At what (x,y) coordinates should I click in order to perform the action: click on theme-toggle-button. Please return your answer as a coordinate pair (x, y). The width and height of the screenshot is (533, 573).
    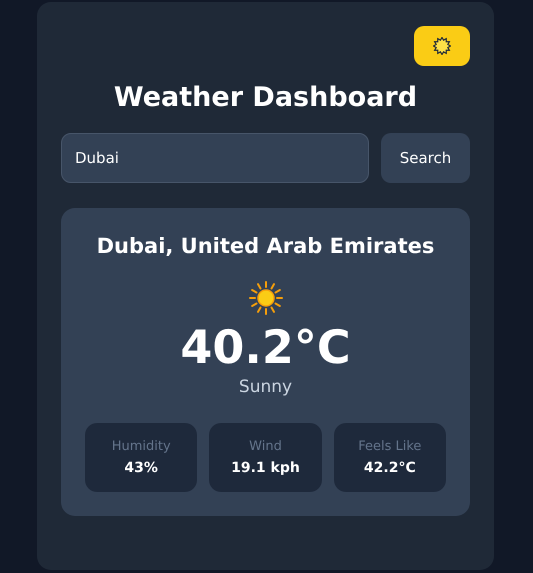
    Looking at the image, I should click on (442, 46).